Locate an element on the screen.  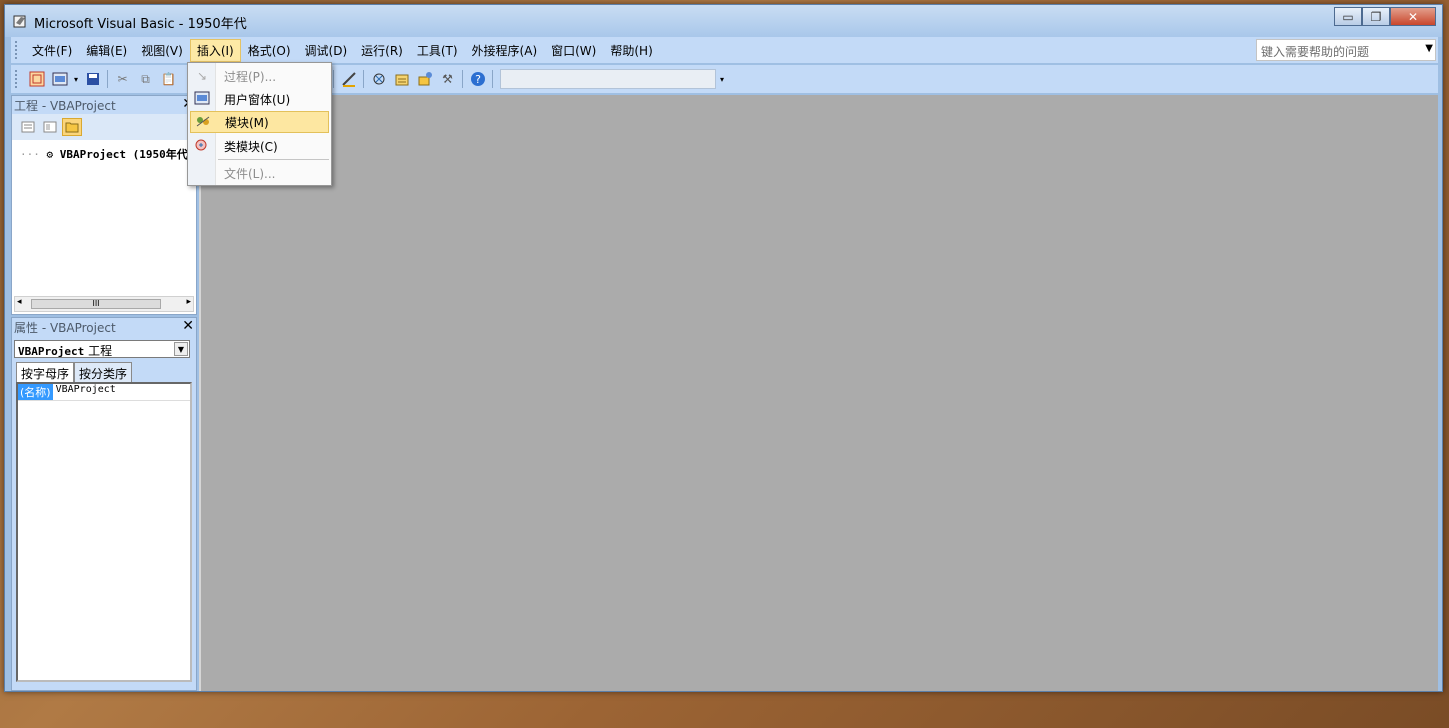
insert-module-label: 模块(M) is located at coordinates (247, 122).